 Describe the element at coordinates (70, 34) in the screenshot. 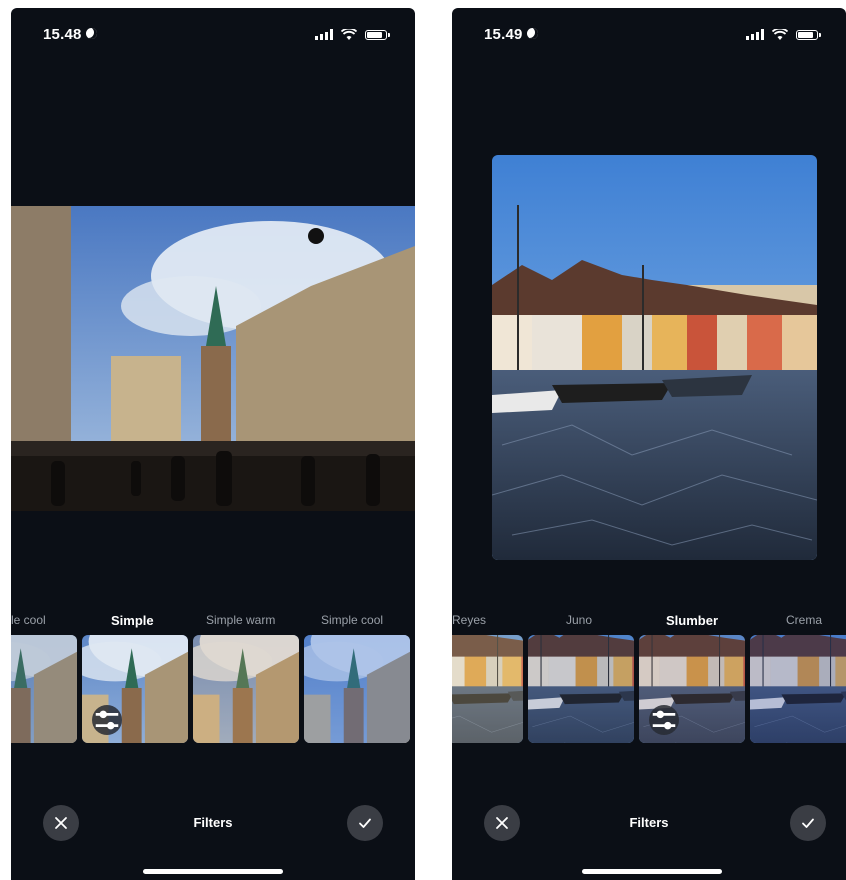

I see `status-time: 15.48` at that location.